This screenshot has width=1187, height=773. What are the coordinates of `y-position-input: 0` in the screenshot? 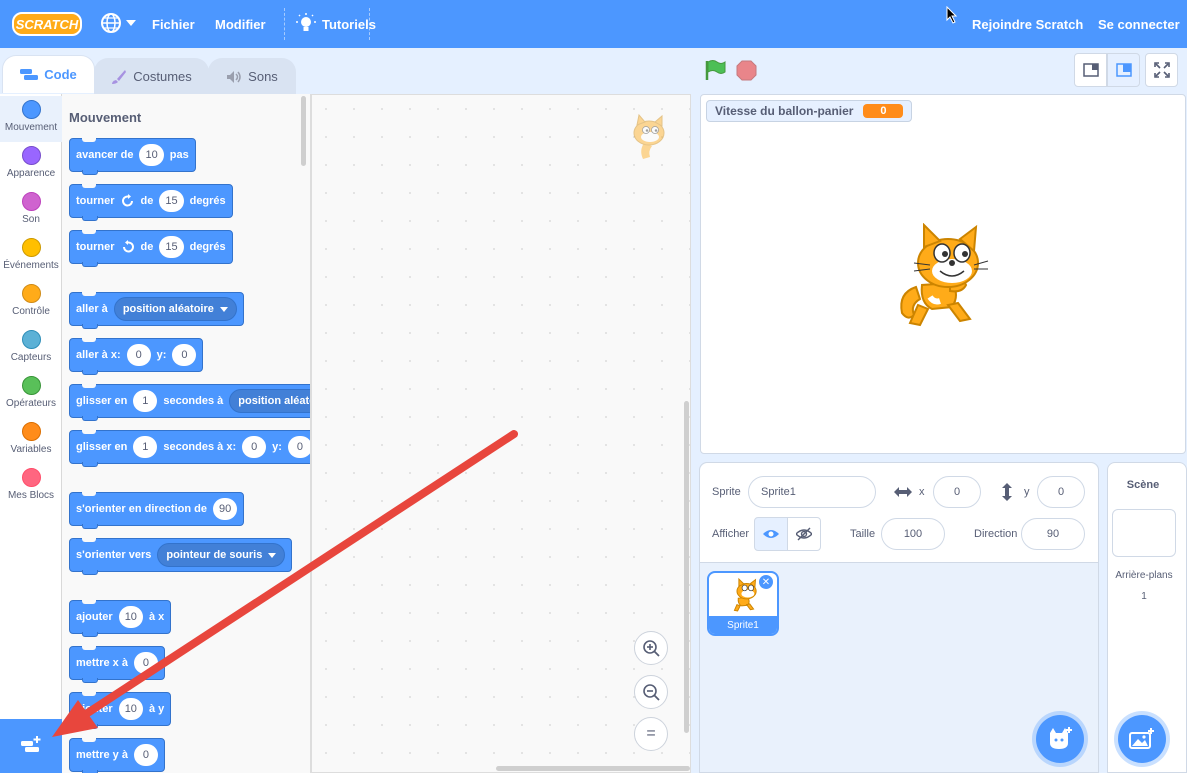 It's located at (1061, 492).